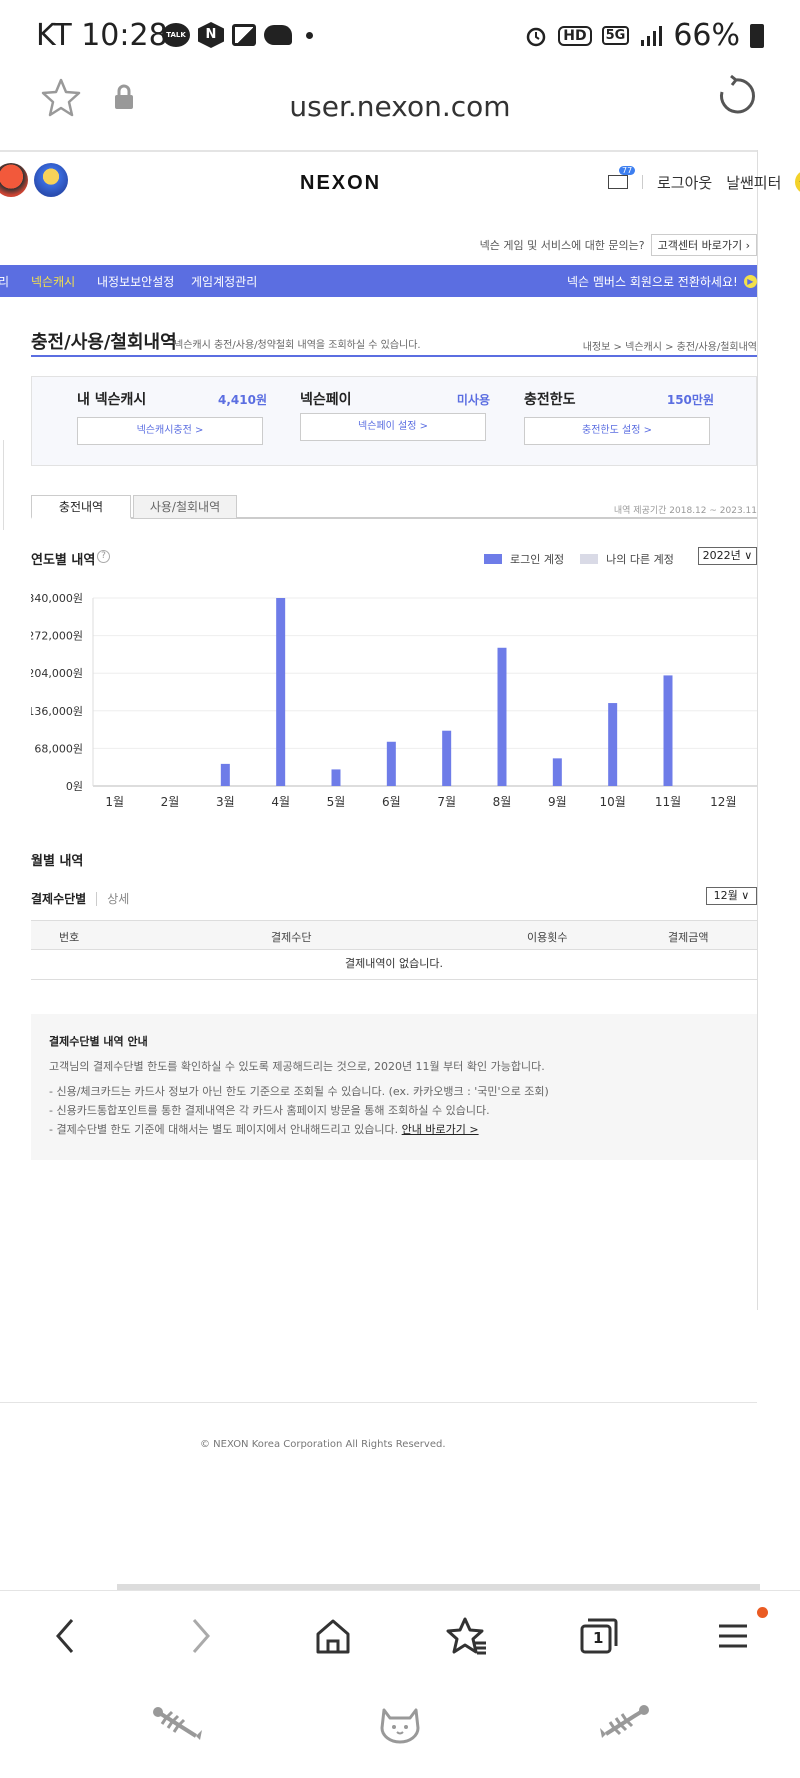  I want to click on table-header: 번호 결제수단 이용횟수 결제금액, so click(394, 935).